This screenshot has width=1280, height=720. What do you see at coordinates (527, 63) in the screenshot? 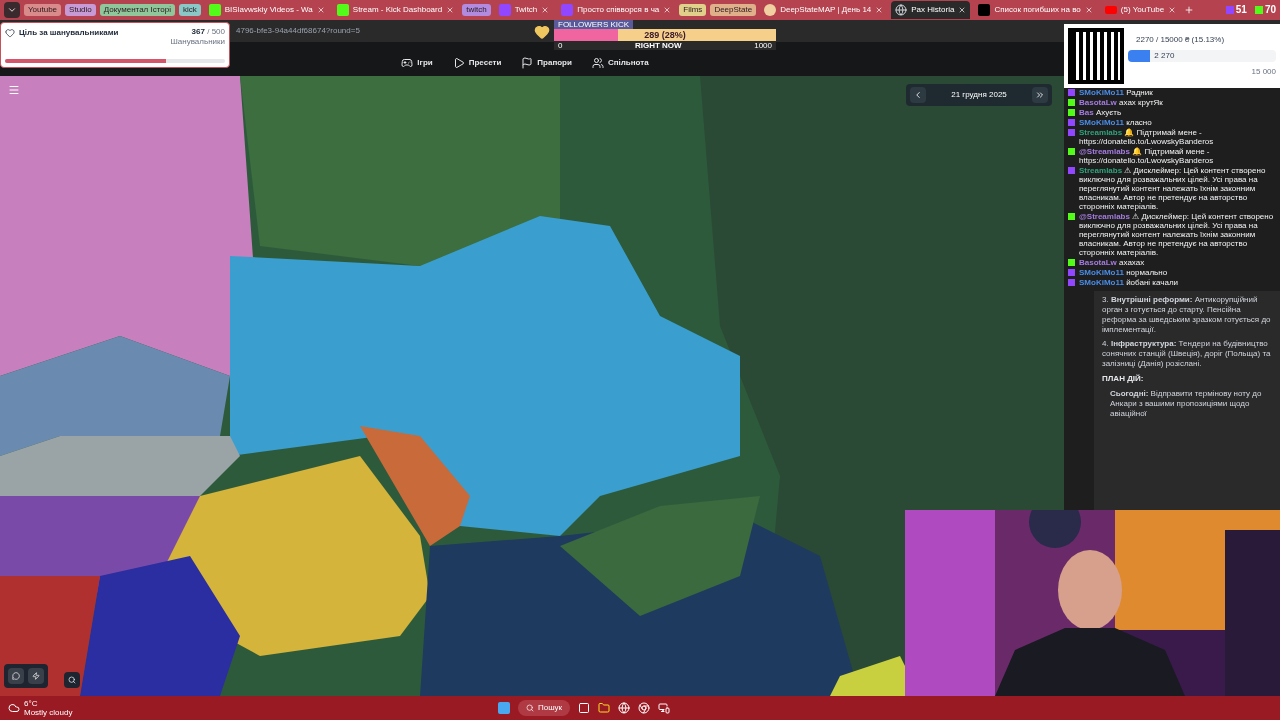
I see `flag-icon` at bounding box center [527, 63].